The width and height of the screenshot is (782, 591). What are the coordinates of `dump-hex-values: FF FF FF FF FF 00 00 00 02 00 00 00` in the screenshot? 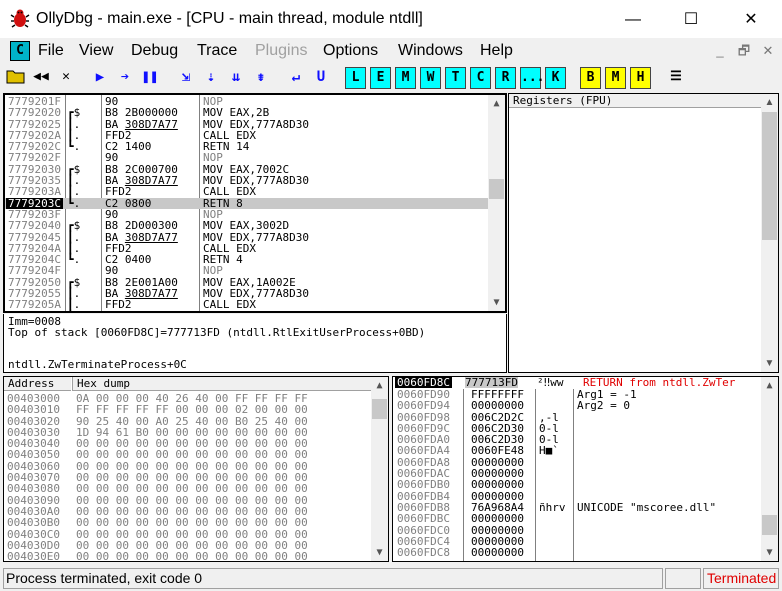 It's located at (192, 410).